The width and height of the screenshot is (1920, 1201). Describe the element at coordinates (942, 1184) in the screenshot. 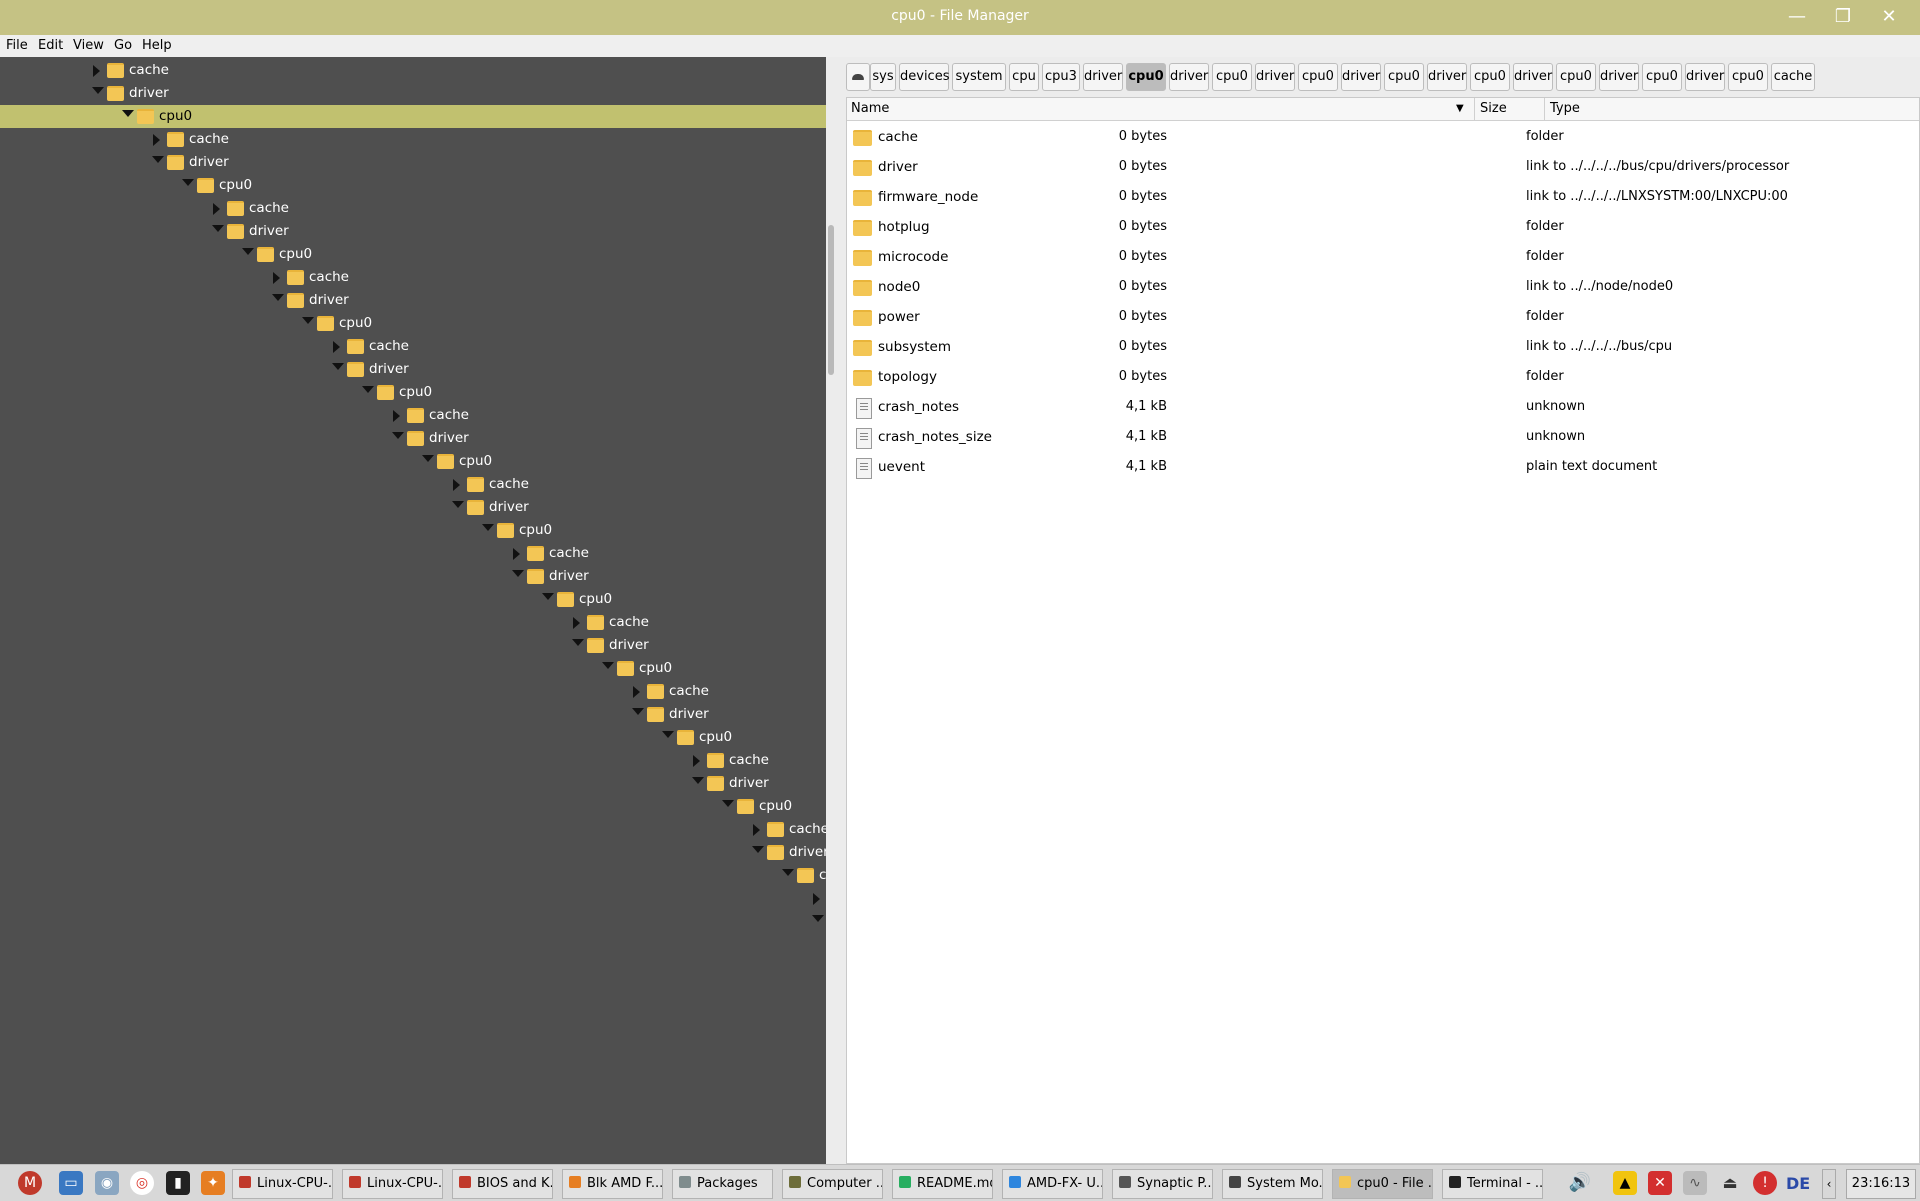

I see `taskbar-window-button: README.md` at that location.